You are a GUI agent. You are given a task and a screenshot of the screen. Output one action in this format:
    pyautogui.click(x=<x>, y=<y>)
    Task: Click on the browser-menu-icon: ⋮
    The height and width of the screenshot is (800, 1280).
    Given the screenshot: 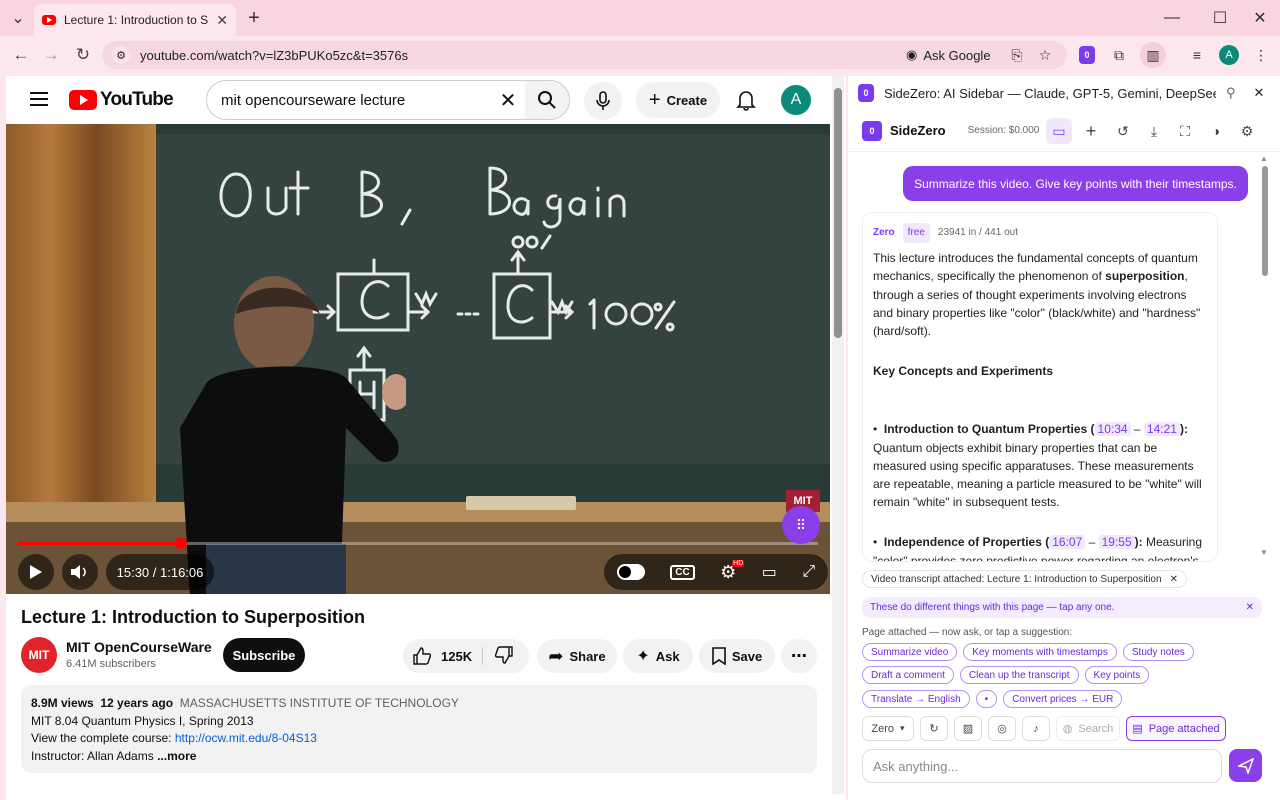 What is the action you would take?
    pyautogui.click(x=1261, y=55)
    